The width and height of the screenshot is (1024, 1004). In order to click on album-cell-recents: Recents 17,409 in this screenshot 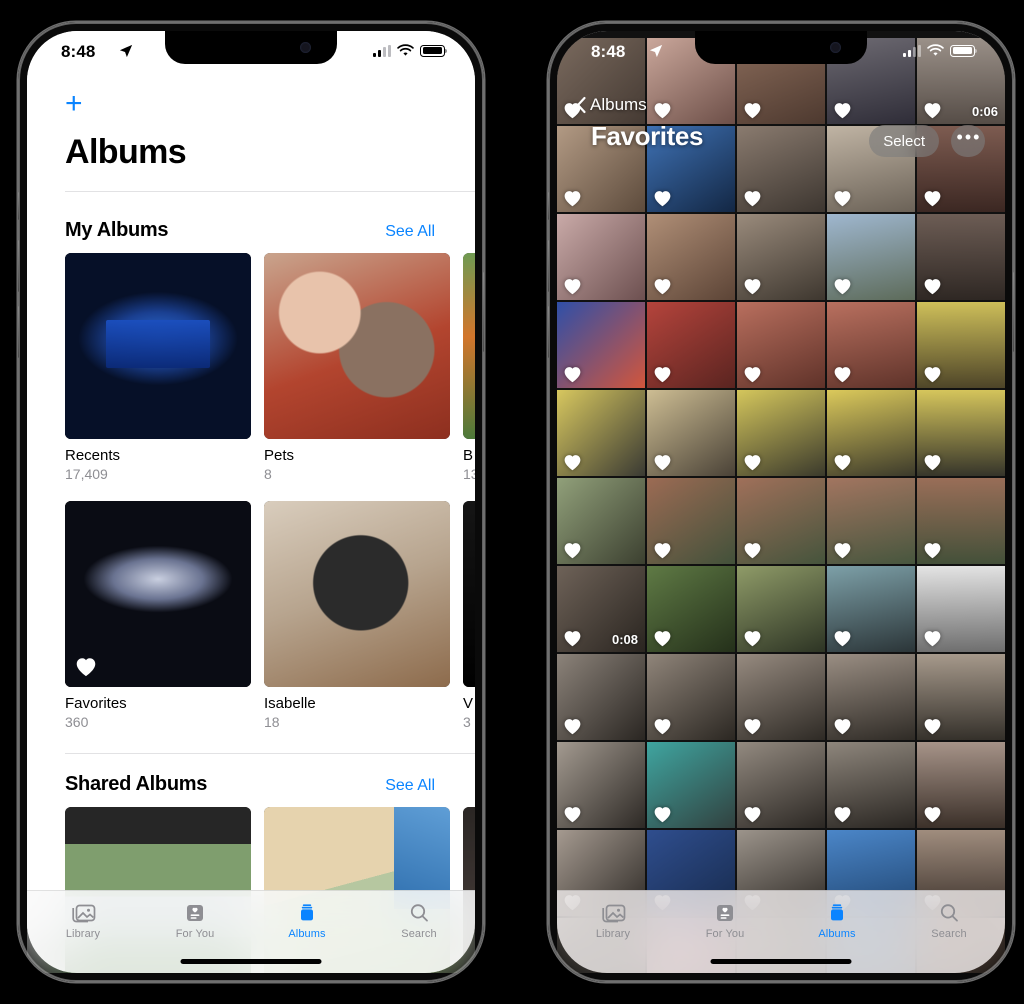, I will do `click(158, 367)`.